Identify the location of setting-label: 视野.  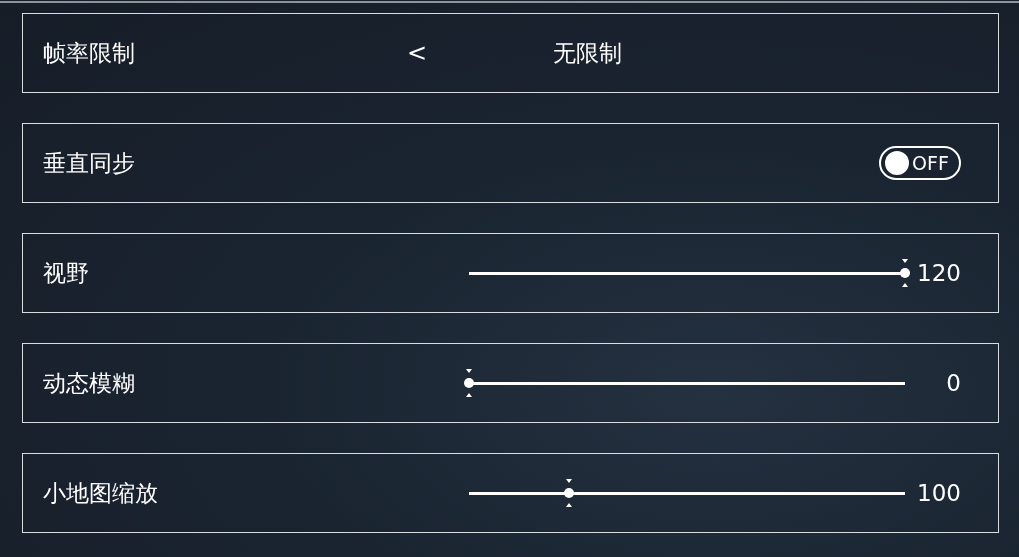
(66, 273).